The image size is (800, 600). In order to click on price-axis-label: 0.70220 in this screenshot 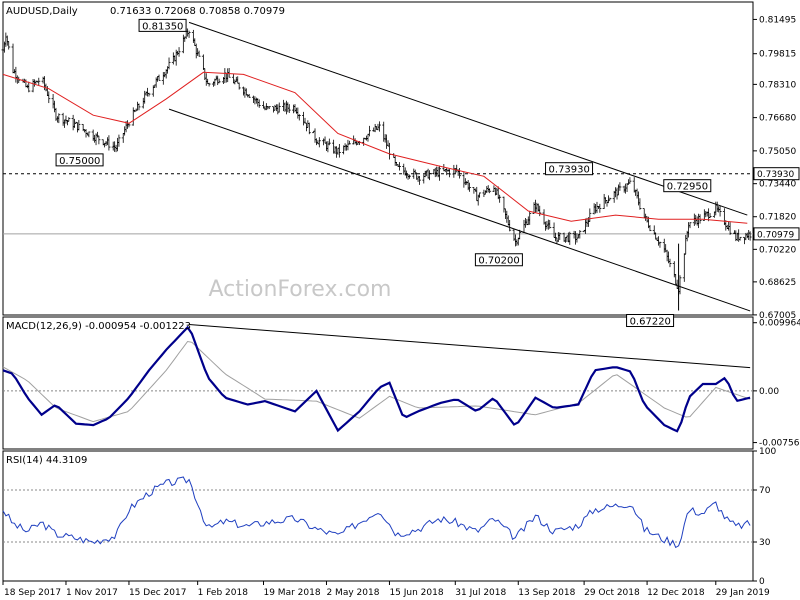, I will do `click(777, 250)`.